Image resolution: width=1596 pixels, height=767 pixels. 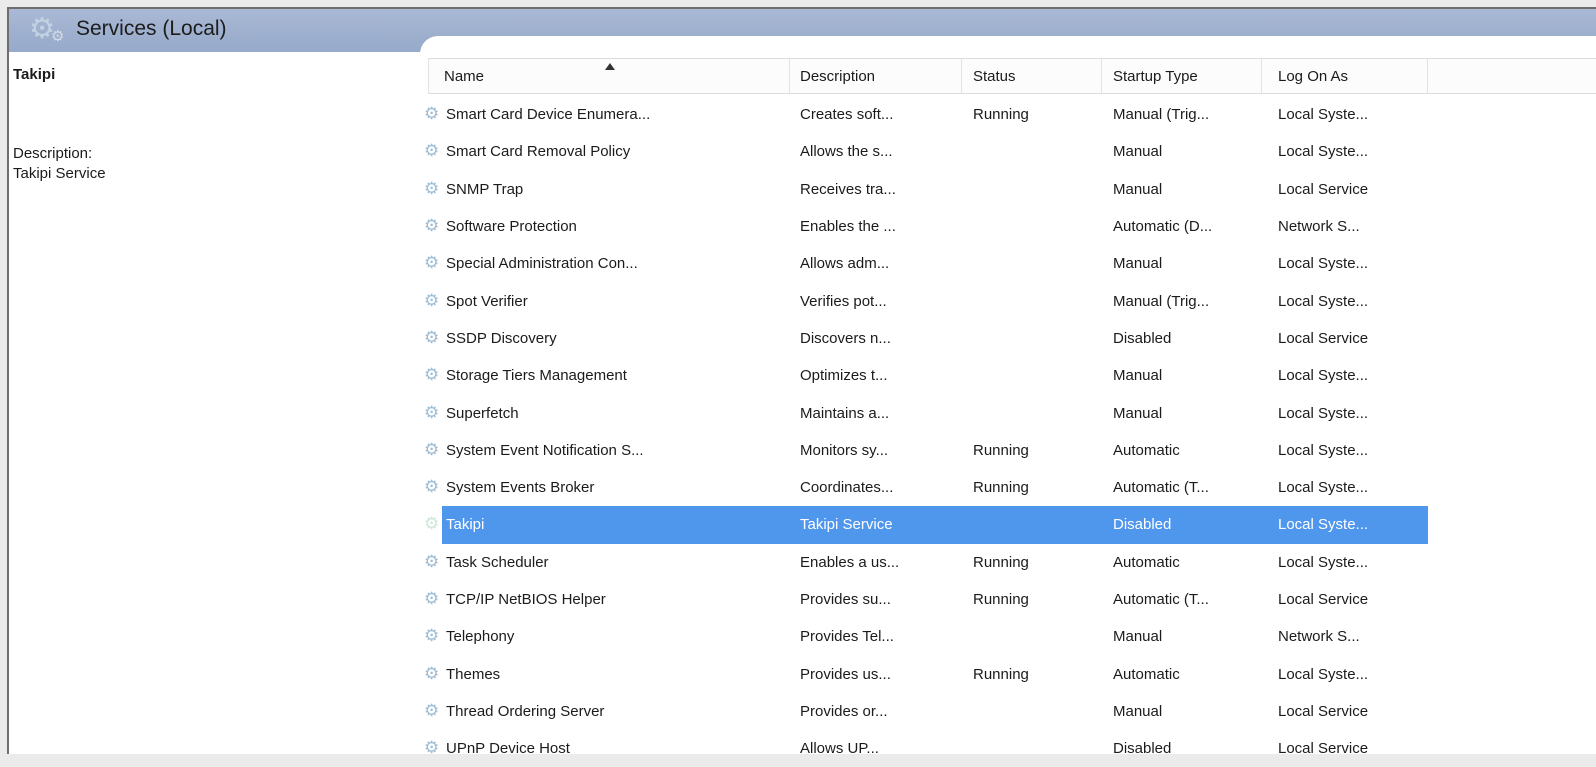 I want to click on service-name-text: SNMP Trap, so click(x=484, y=189).